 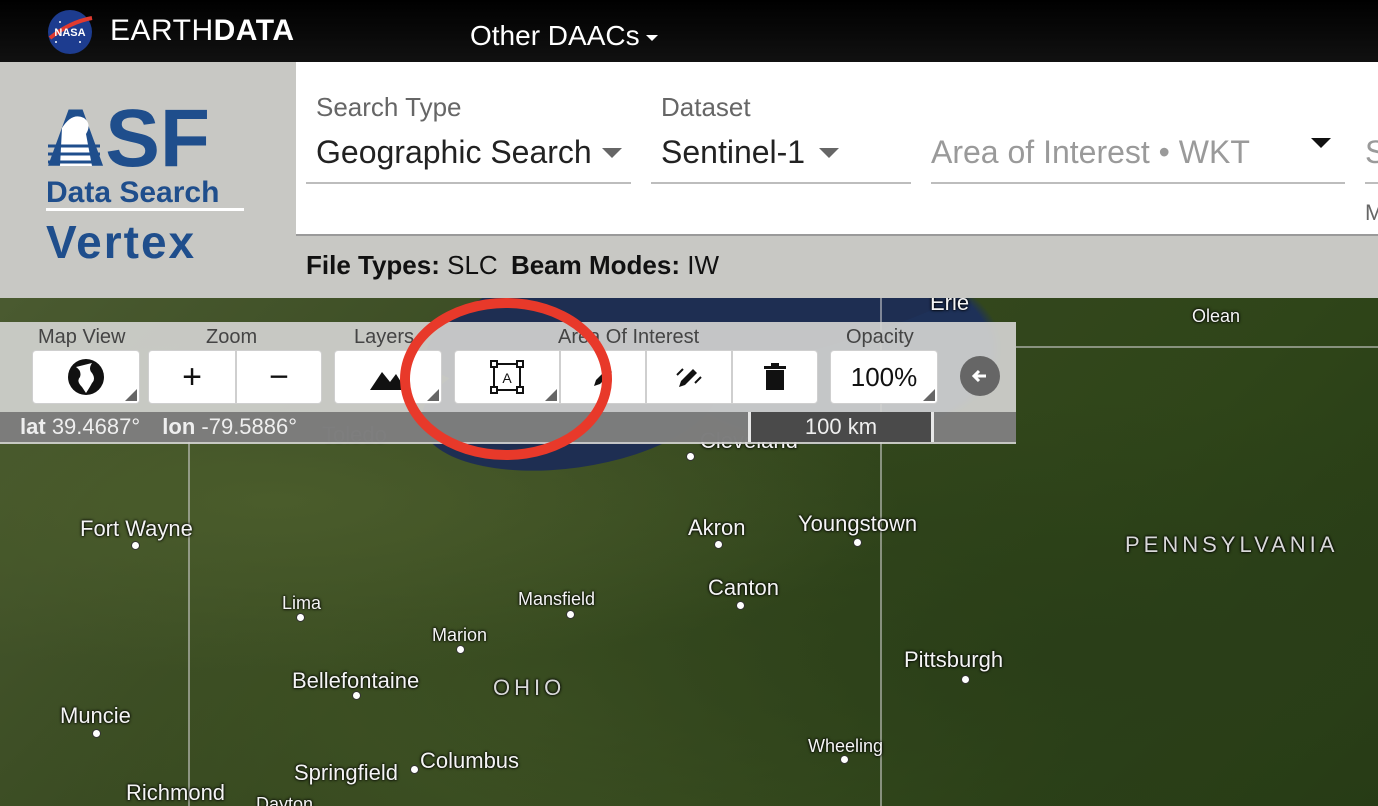 What do you see at coordinates (162, 30) in the screenshot?
I see `brand-light: EARTH` at bounding box center [162, 30].